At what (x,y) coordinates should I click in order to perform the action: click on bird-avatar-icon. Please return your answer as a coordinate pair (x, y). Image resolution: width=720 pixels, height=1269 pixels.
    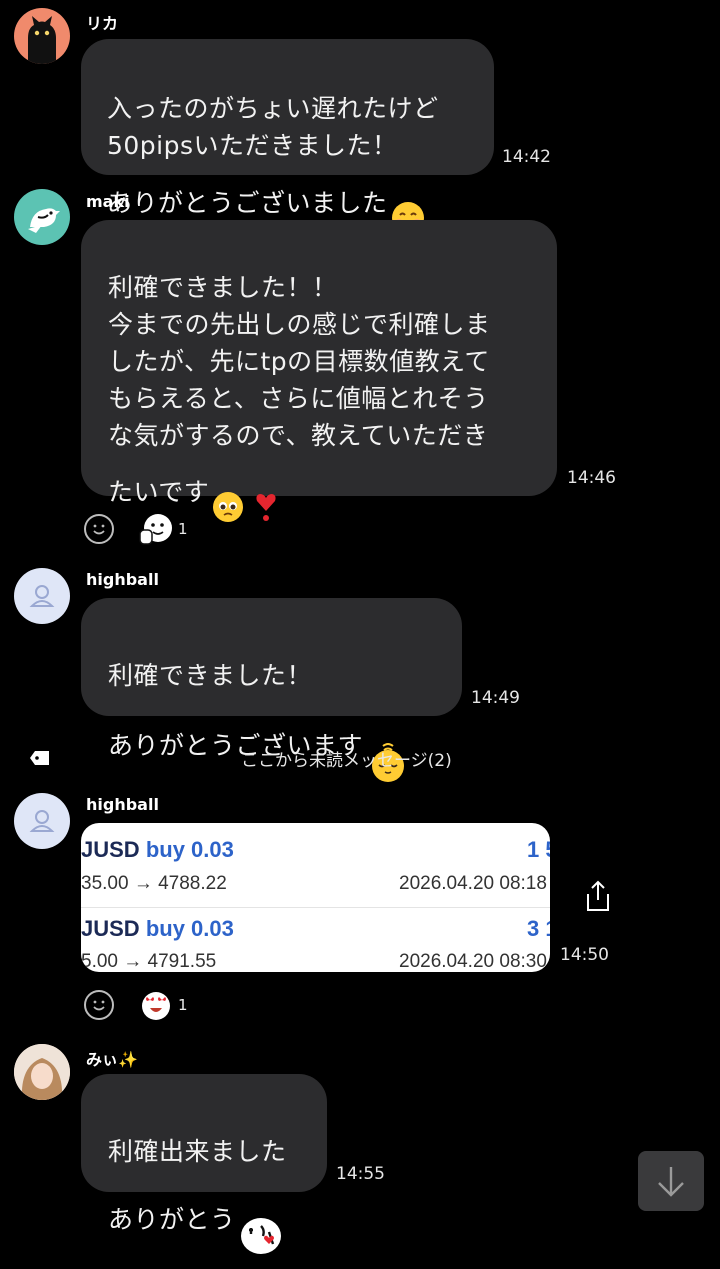
    Looking at the image, I should click on (44, 220).